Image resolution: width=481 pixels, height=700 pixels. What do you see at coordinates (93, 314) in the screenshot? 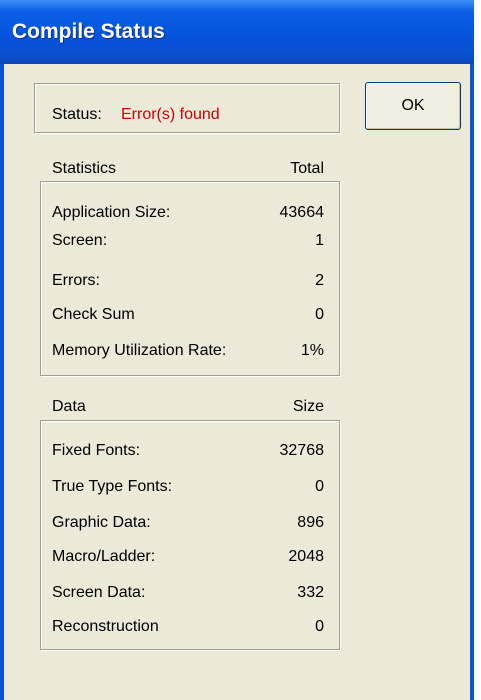
I see `stat-row-label: Check Sum` at bounding box center [93, 314].